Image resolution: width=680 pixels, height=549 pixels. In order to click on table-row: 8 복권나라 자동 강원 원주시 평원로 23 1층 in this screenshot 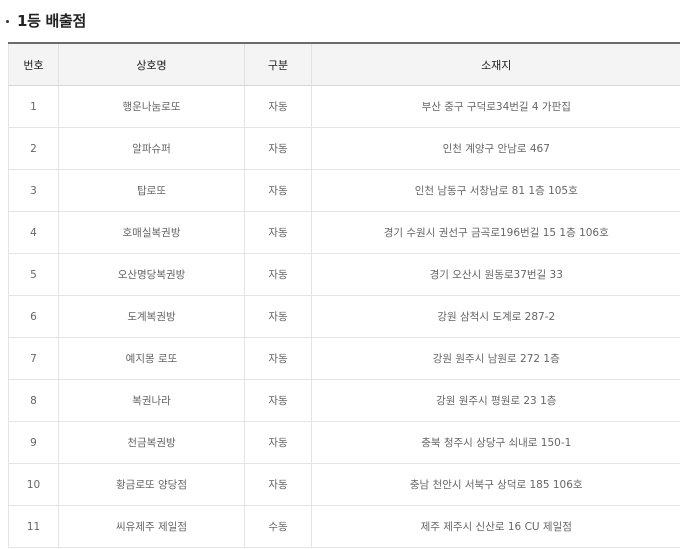, I will do `click(344, 400)`.